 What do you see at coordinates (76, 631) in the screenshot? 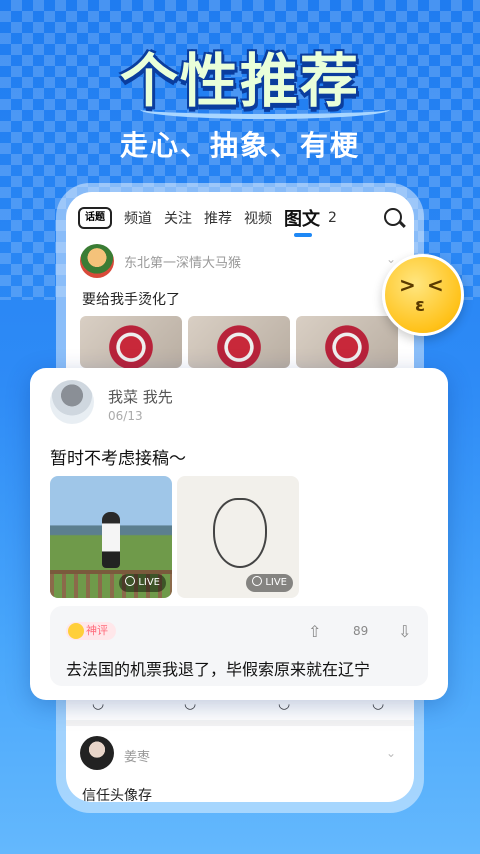
I see `smile-icon` at bounding box center [76, 631].